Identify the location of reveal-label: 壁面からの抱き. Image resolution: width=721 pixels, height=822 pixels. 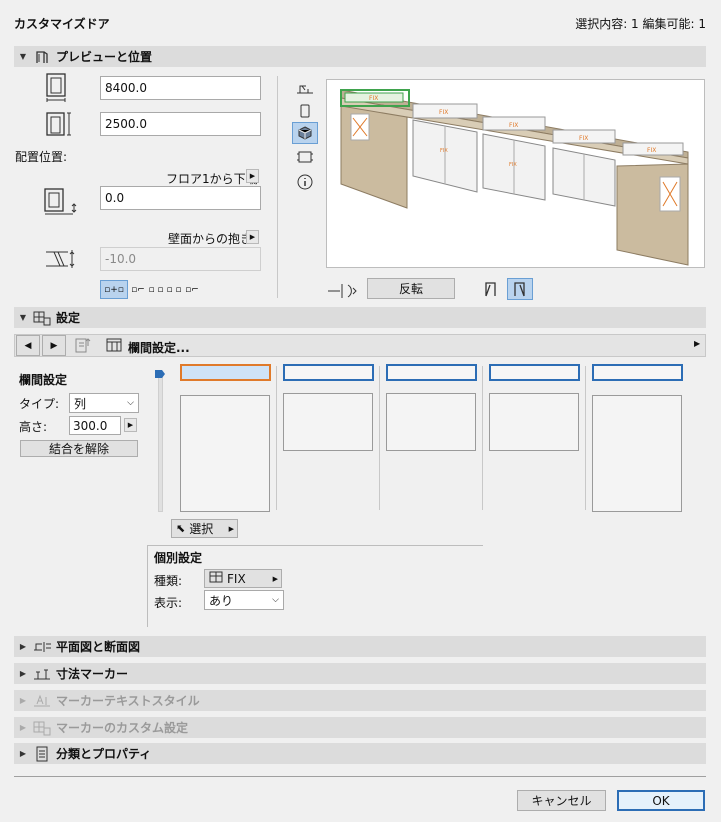
(210, 239).